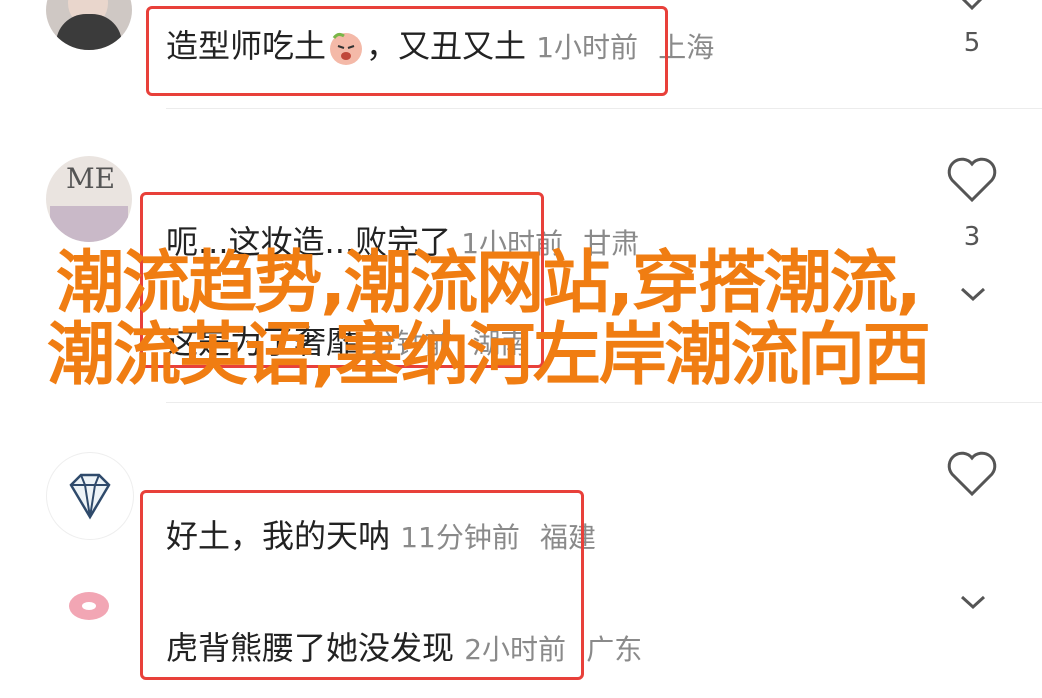 The height and width of the screenshot is (698, 1042). Describe the element at coordinates (91, 178) in the screenshot. I see `avatar-text: ME` at that location.